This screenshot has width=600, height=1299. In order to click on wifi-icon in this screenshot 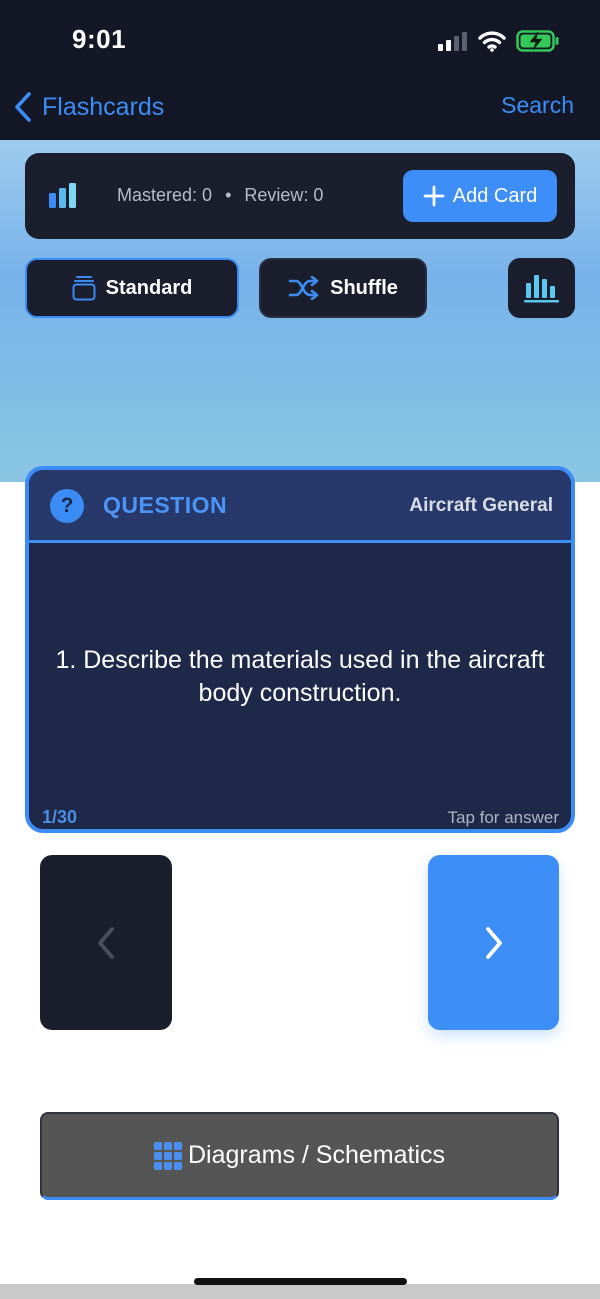, I will do `click(492, 41)`.